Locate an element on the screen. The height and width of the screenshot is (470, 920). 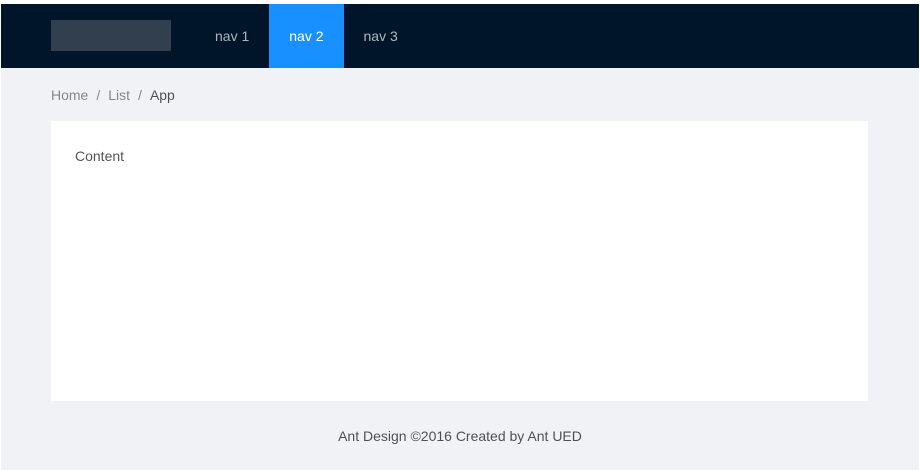
breadcrumb: Home / List / App is located at coordinates (113, 95).